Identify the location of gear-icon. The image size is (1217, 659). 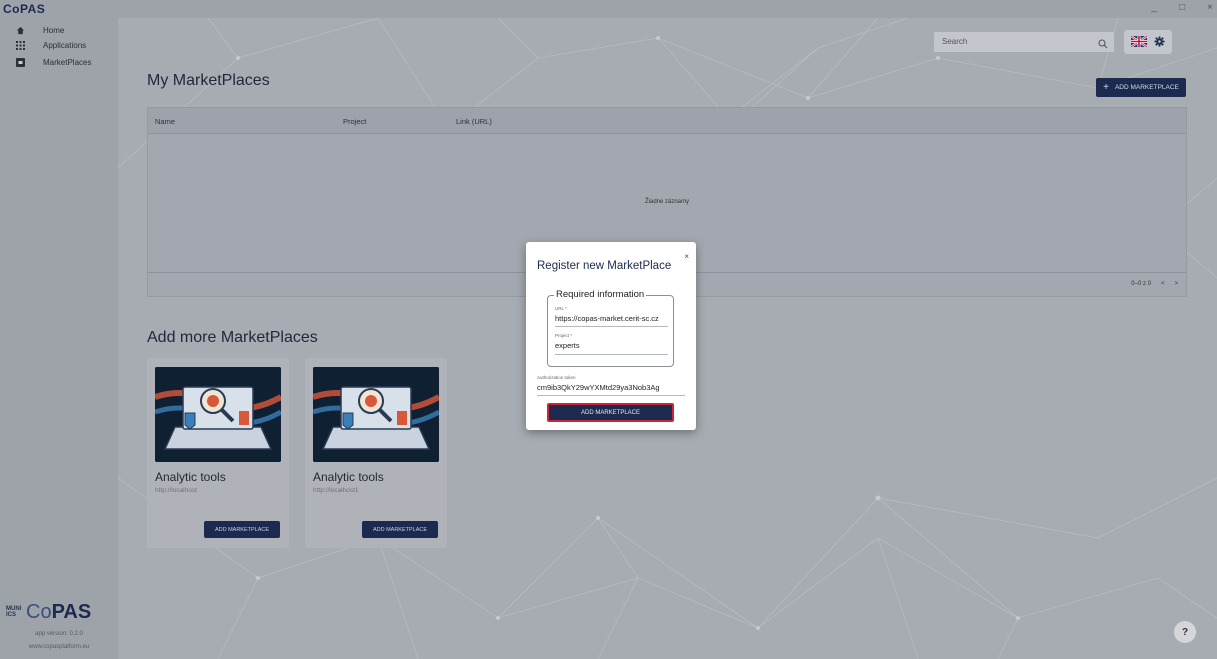
(1159, 41).